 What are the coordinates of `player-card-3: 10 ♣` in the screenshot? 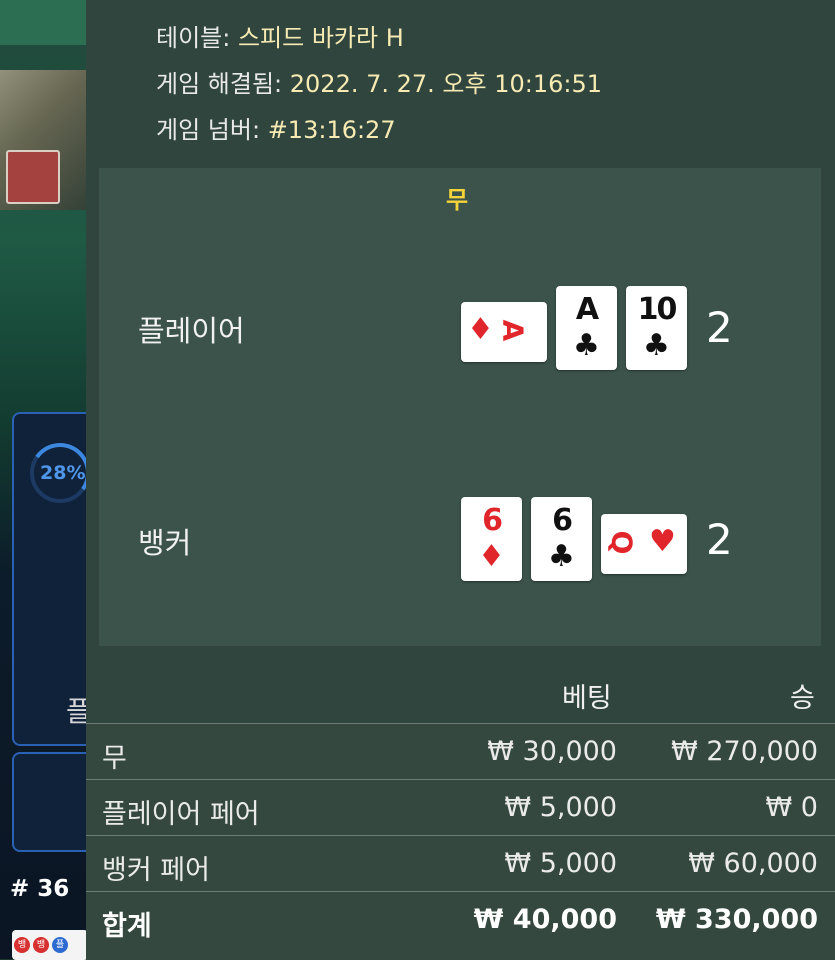 It's located at (656, 328).